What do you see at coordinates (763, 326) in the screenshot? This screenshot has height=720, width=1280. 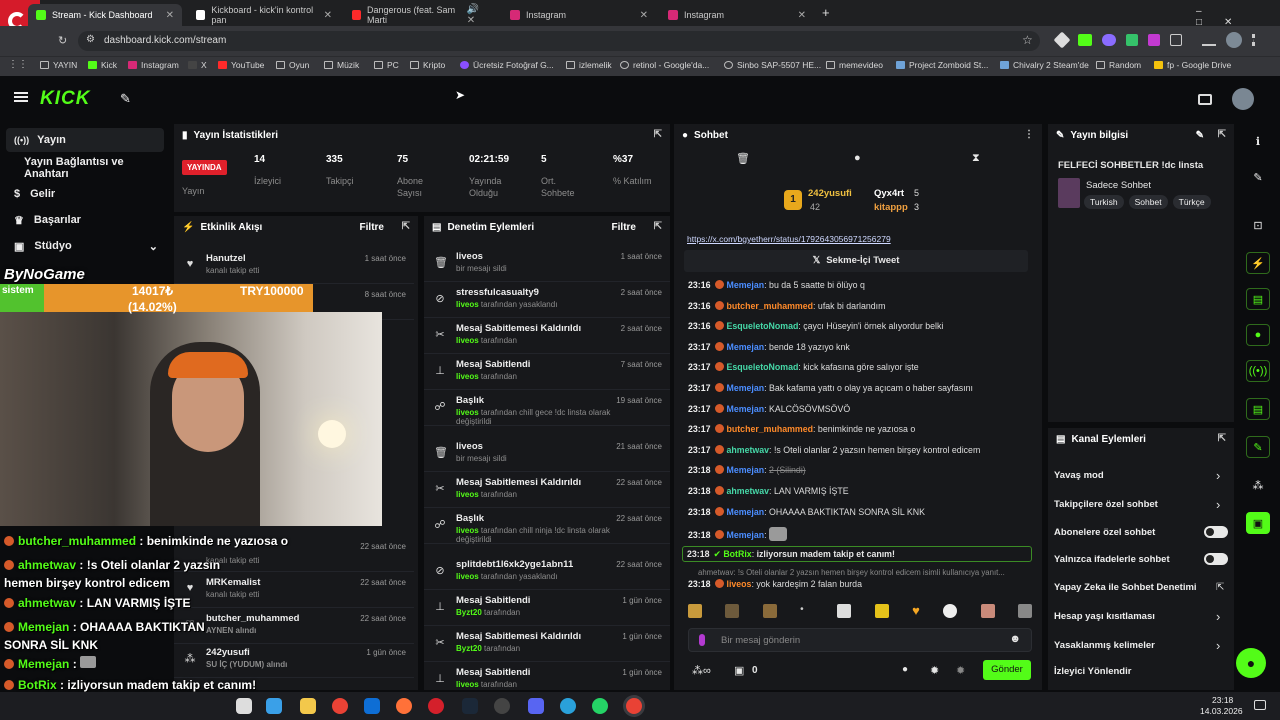 I see `message-user: EsqueletoNomad` at bounding box center [763, 326].